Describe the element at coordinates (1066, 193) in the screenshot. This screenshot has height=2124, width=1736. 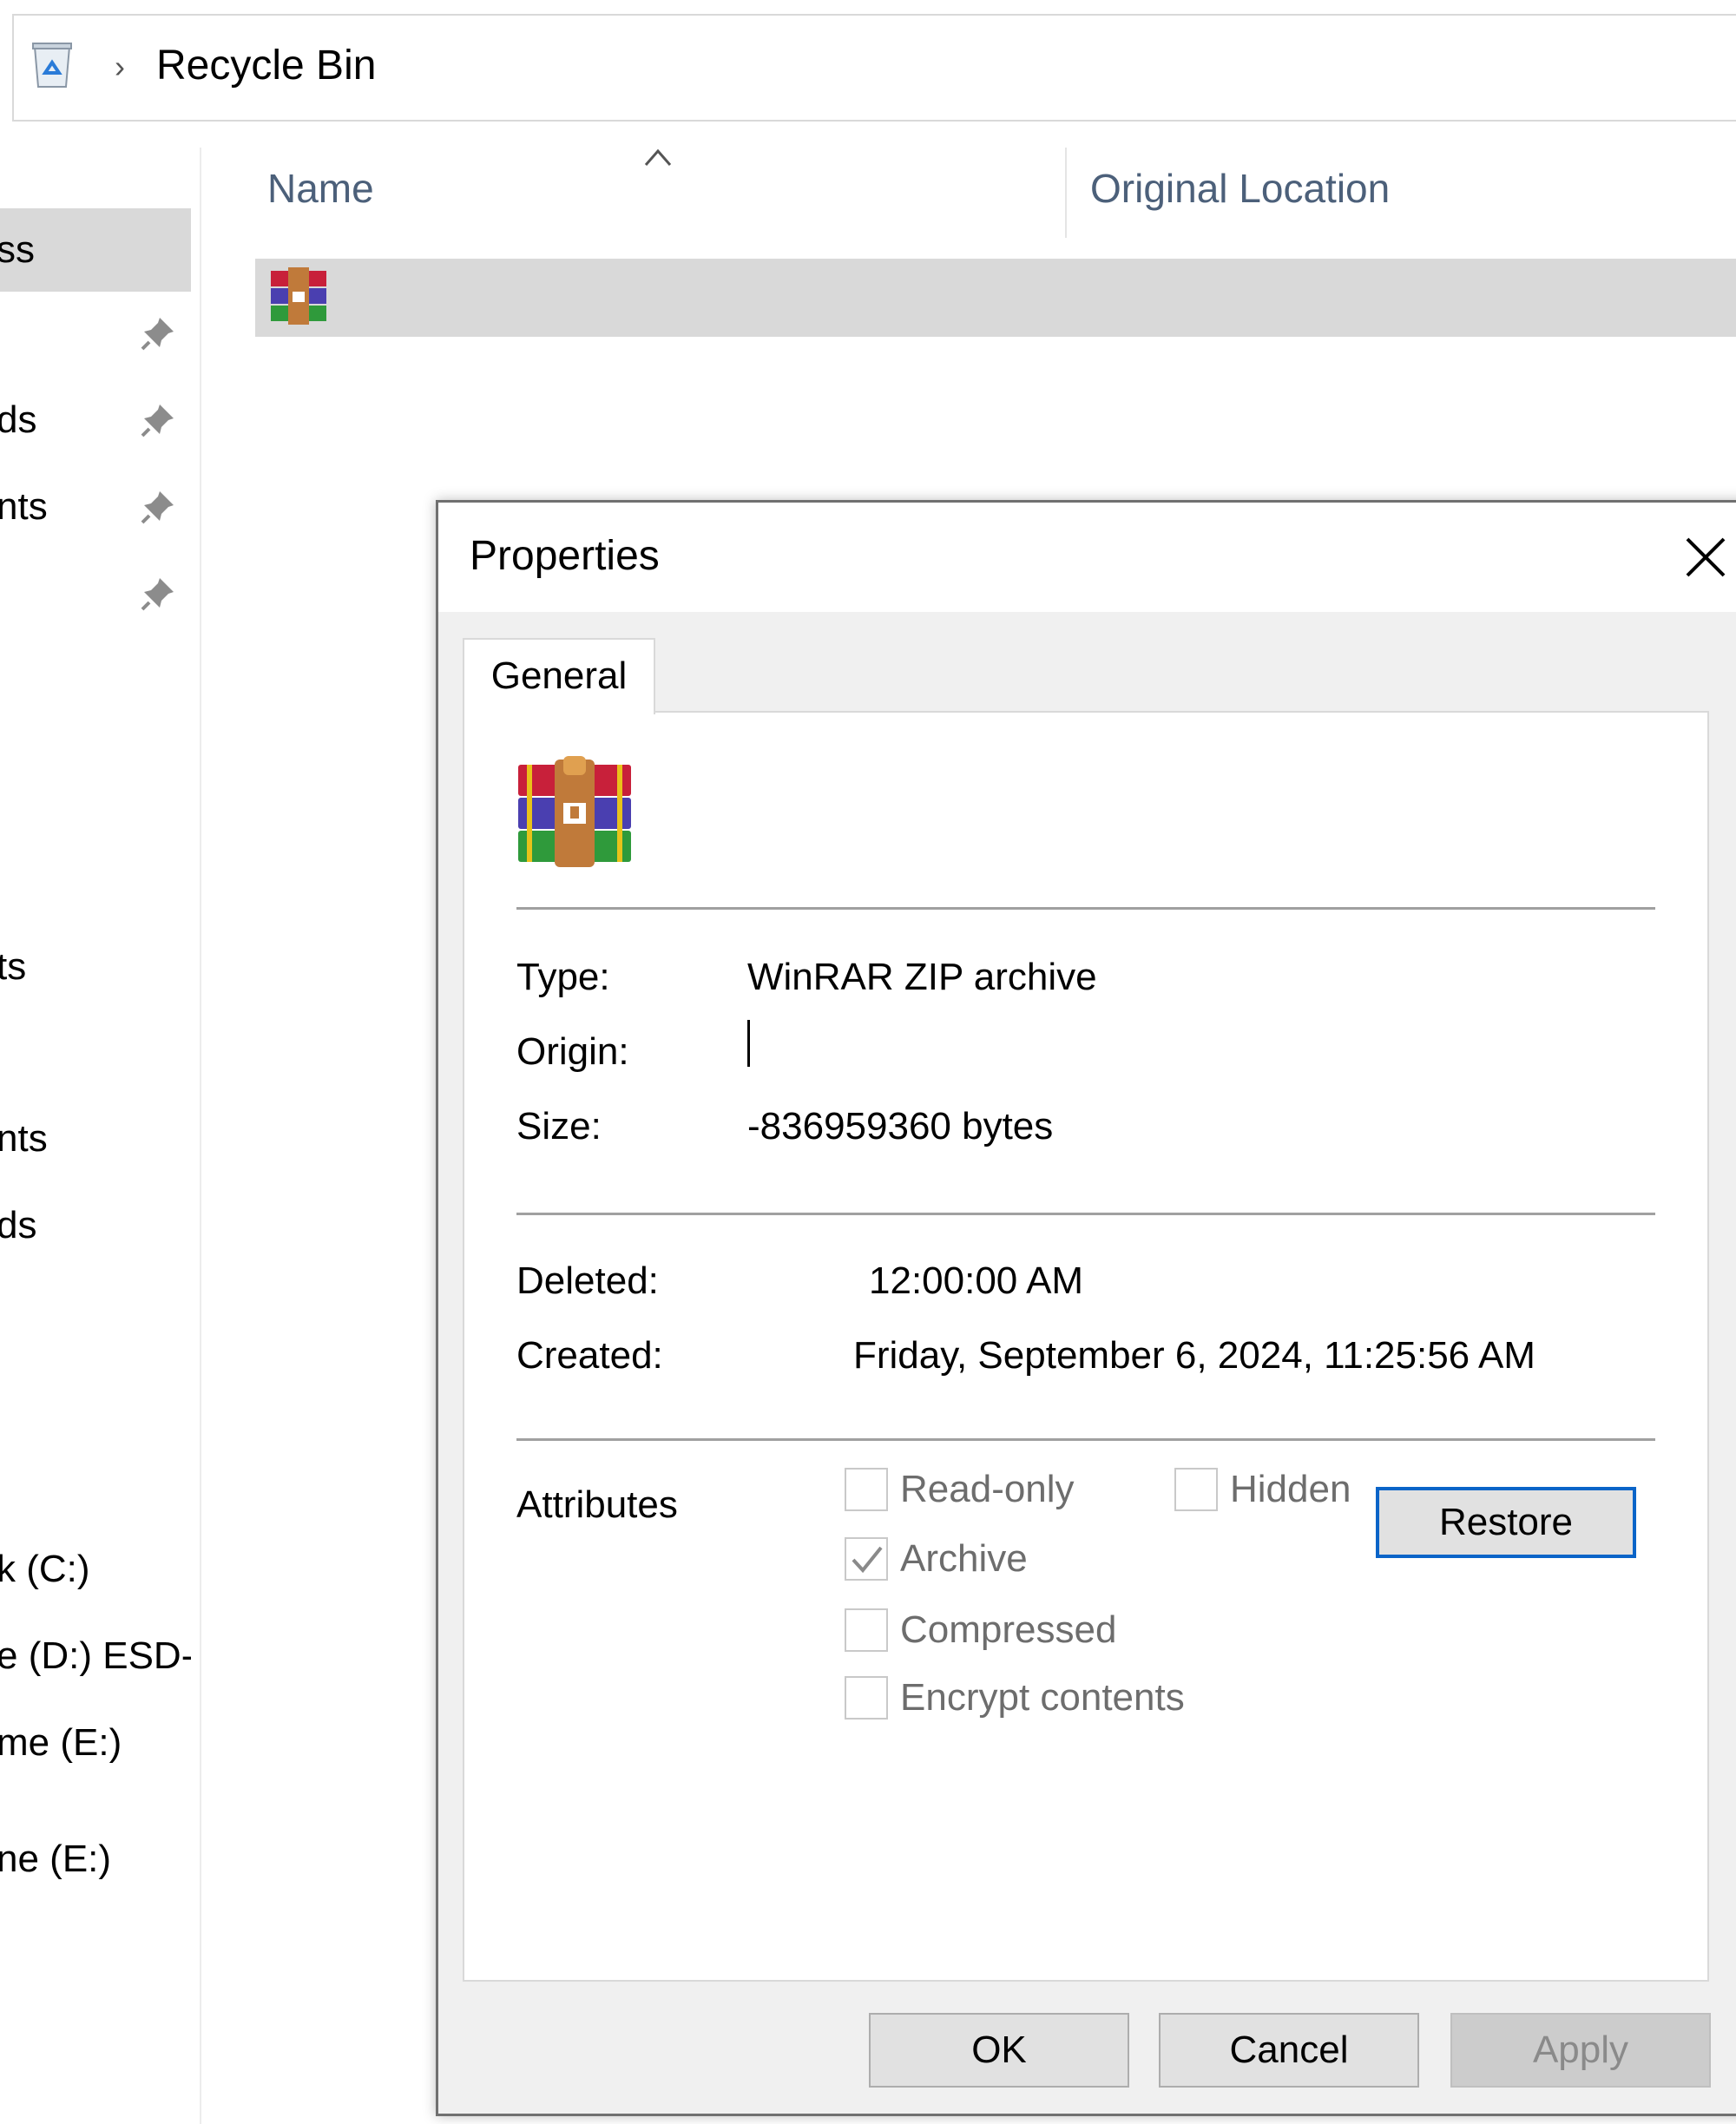
I see `column-divider` at that location.